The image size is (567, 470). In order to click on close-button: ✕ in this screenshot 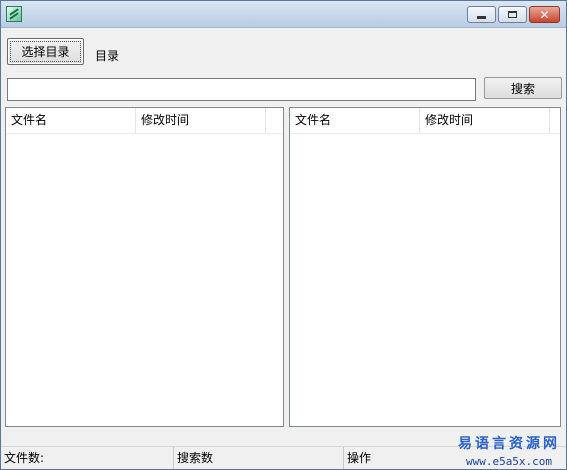, I will do `click(544, 14)`.